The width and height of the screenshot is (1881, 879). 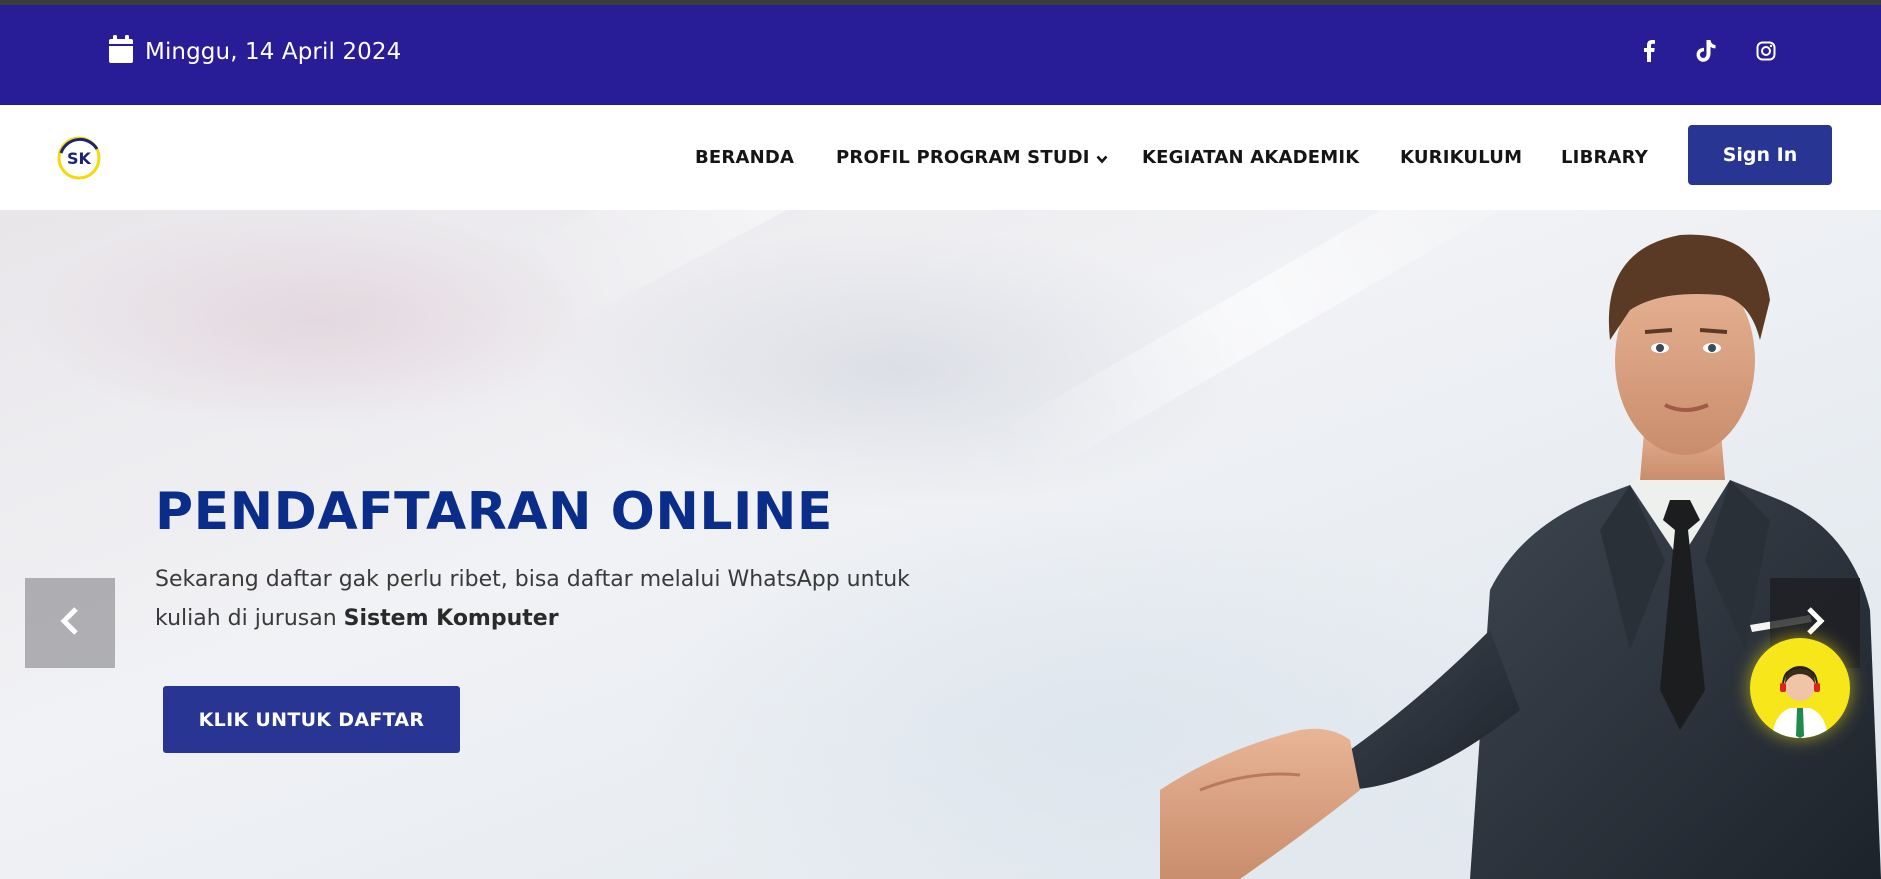 What do you see at coordinates (1649, 51) in the screenshot?
I see `facebook-icon` at bounding box center [1649, 51].